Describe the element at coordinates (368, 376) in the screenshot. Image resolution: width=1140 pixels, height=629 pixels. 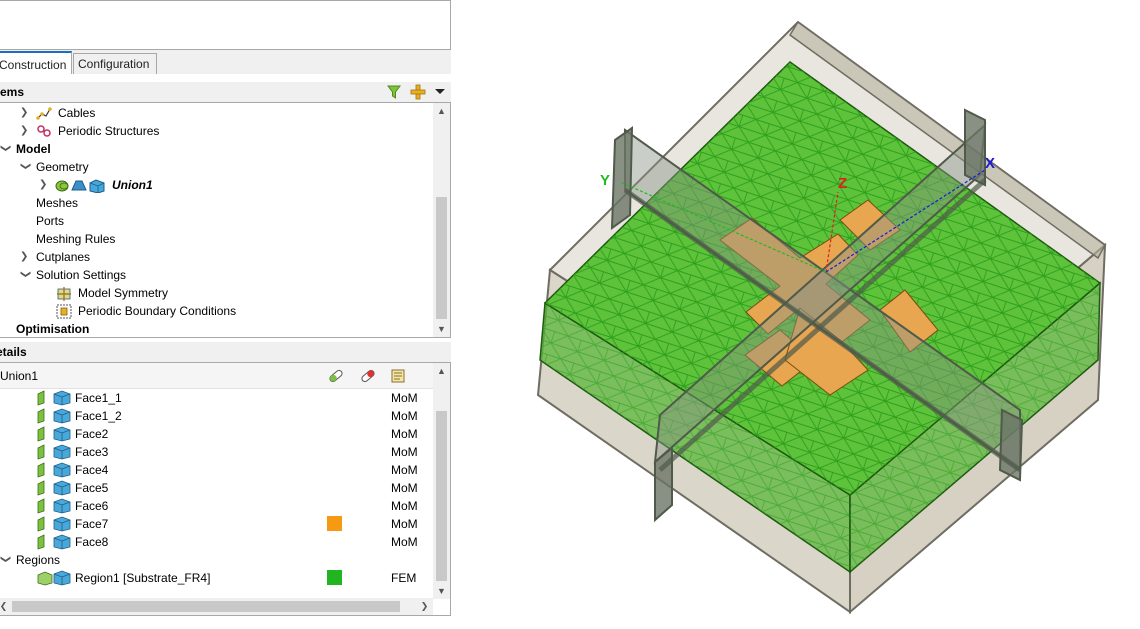
I see `fem-solver-column-icon` at that location.